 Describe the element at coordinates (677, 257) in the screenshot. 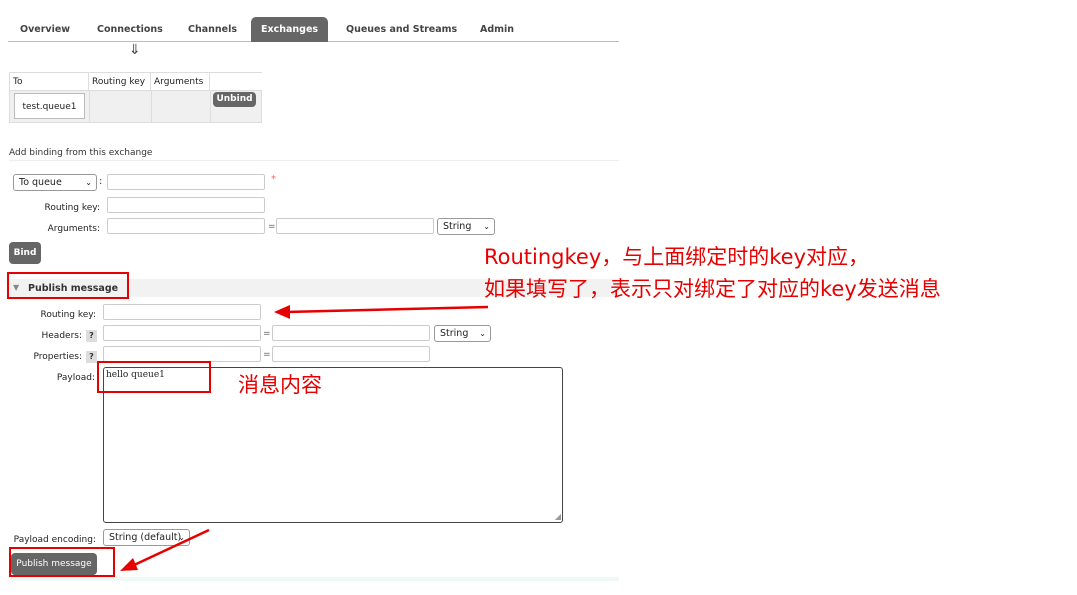

I see `routing-key-annotation-line1: Routingkey，与上面绑定时的key对应，` at that location.